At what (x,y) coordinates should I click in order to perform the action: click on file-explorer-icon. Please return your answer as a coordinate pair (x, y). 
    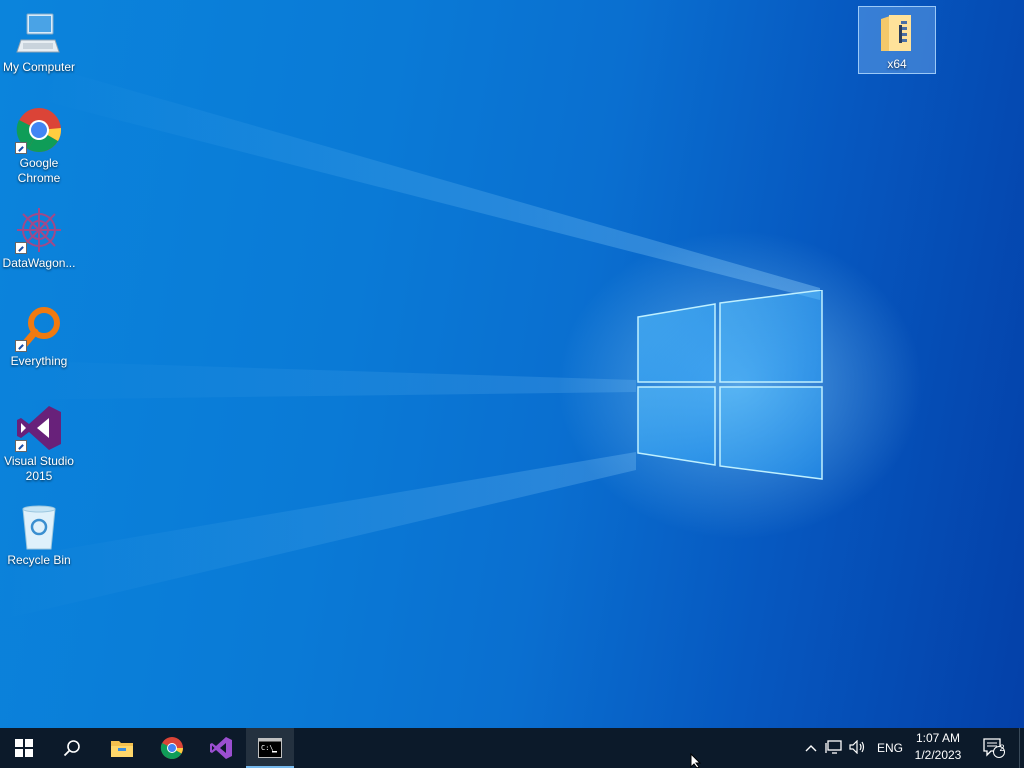
    Looking at the image, I should click on (122, 749).